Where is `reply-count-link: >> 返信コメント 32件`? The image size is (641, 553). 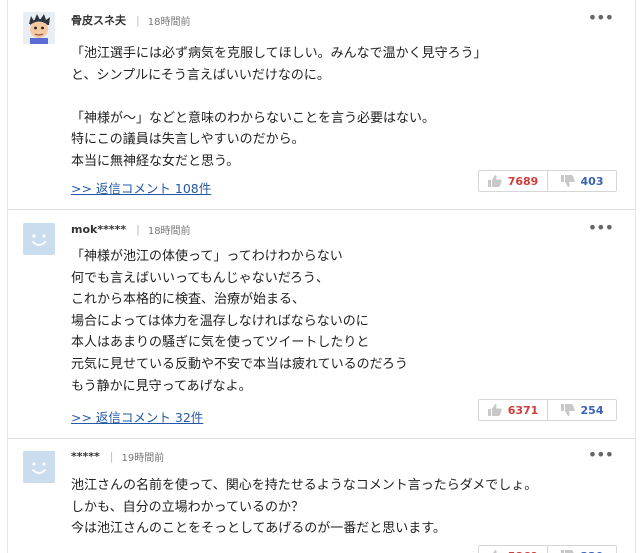
reply-count-link: >> 返信コメント 32件 is located at coordinates (137, 416).